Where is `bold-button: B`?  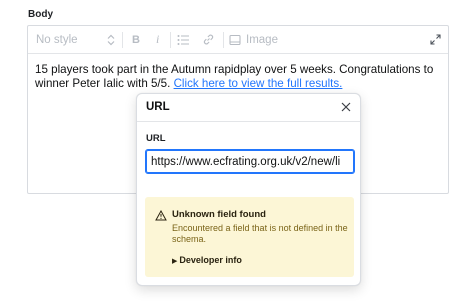 bold-button: B is located at coordinates (136, 39).